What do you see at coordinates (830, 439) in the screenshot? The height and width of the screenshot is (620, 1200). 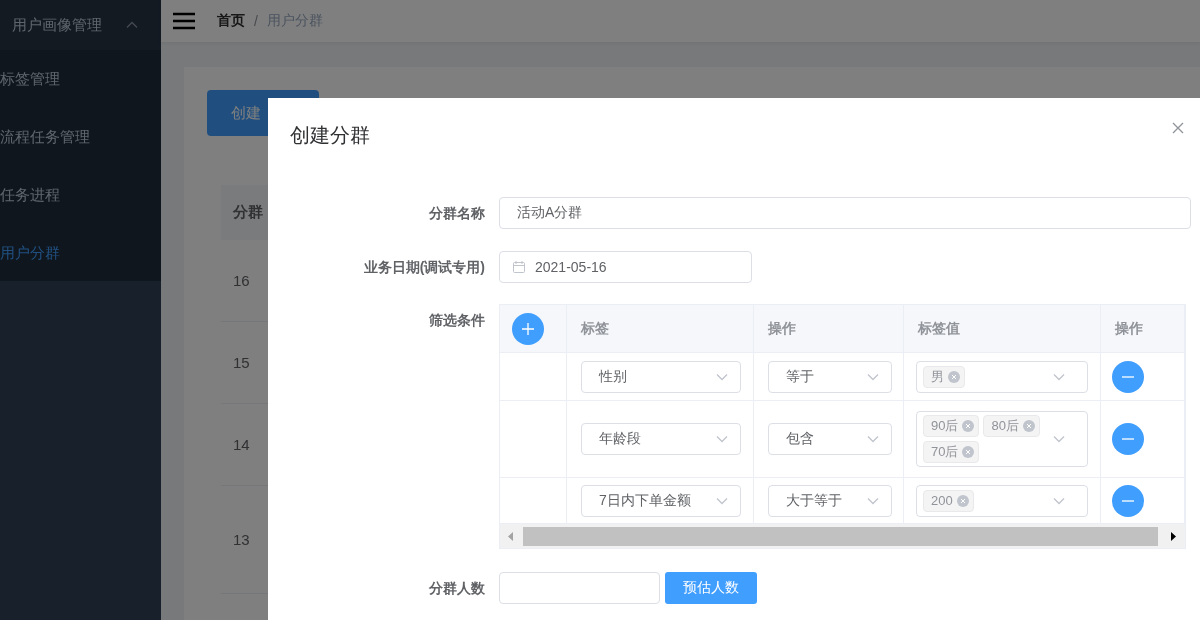 I see `operator-select: 包含` at bounding box center [830, 439].